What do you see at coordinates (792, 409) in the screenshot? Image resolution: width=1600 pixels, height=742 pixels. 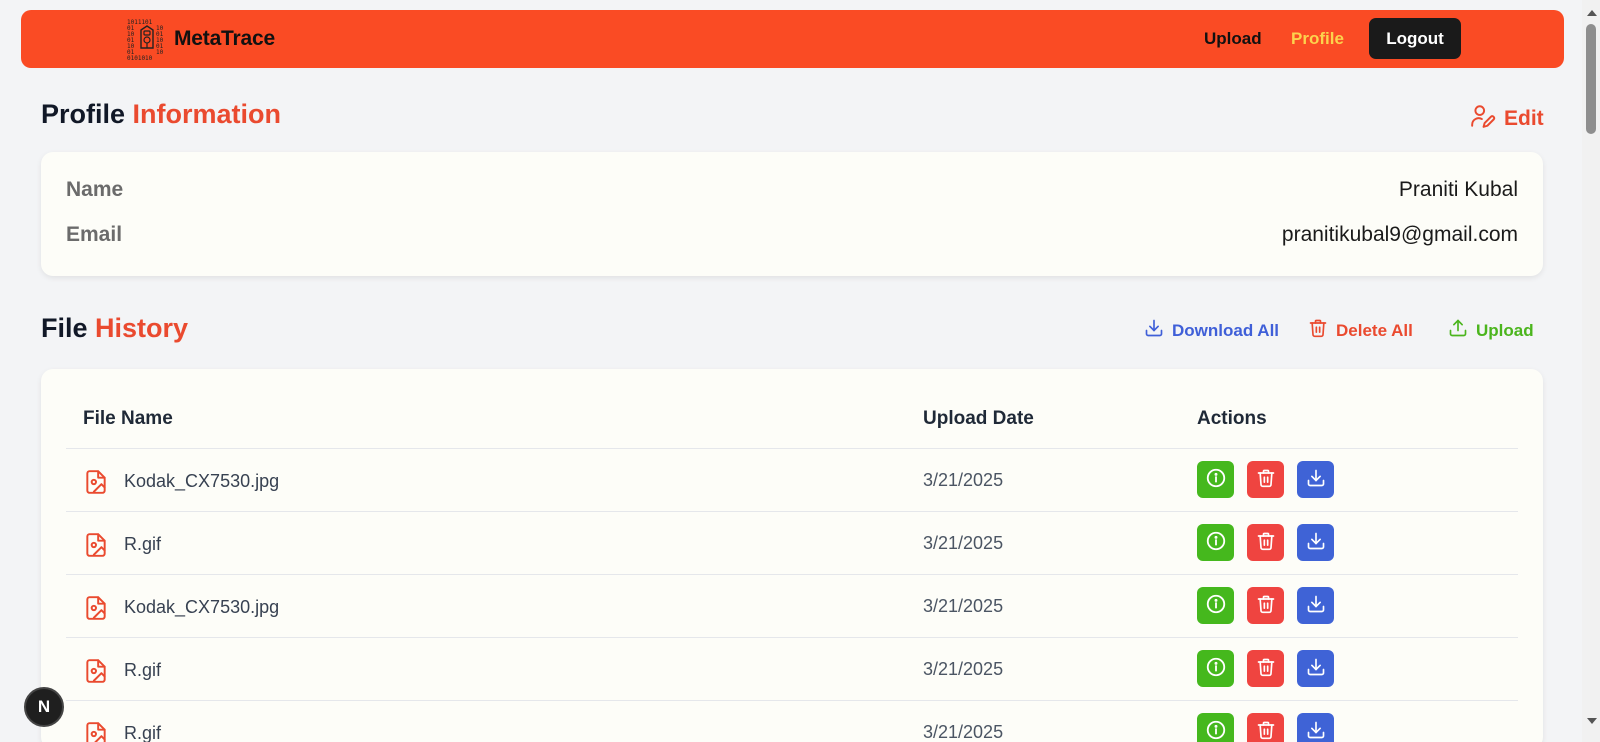 I see `table-header: File Name Upload Date Actions` at bounding box center [792, 409].